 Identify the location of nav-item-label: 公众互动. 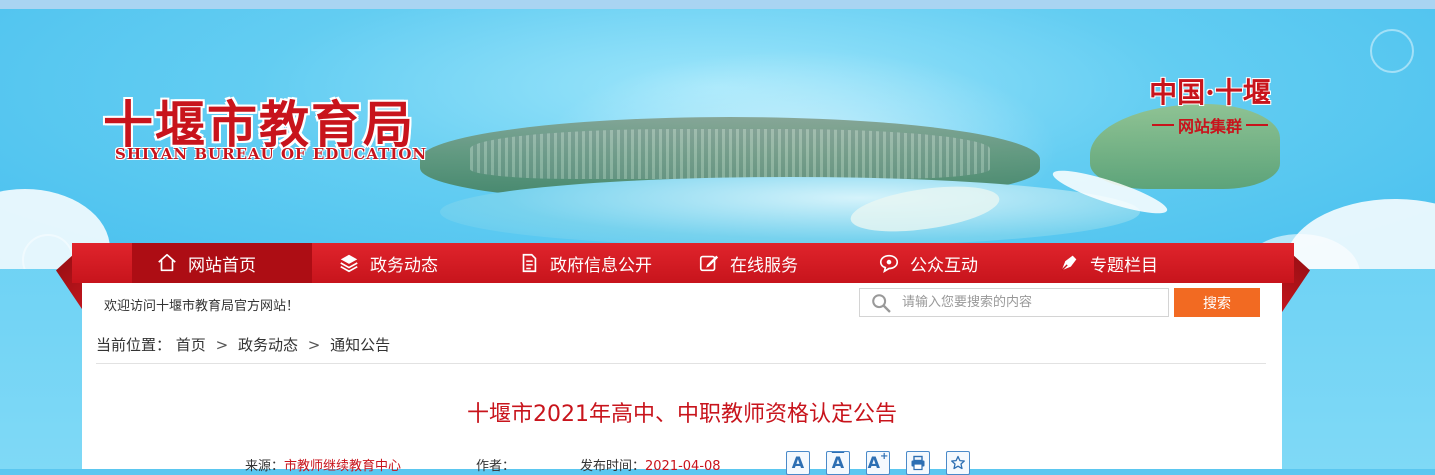
(944, 265).